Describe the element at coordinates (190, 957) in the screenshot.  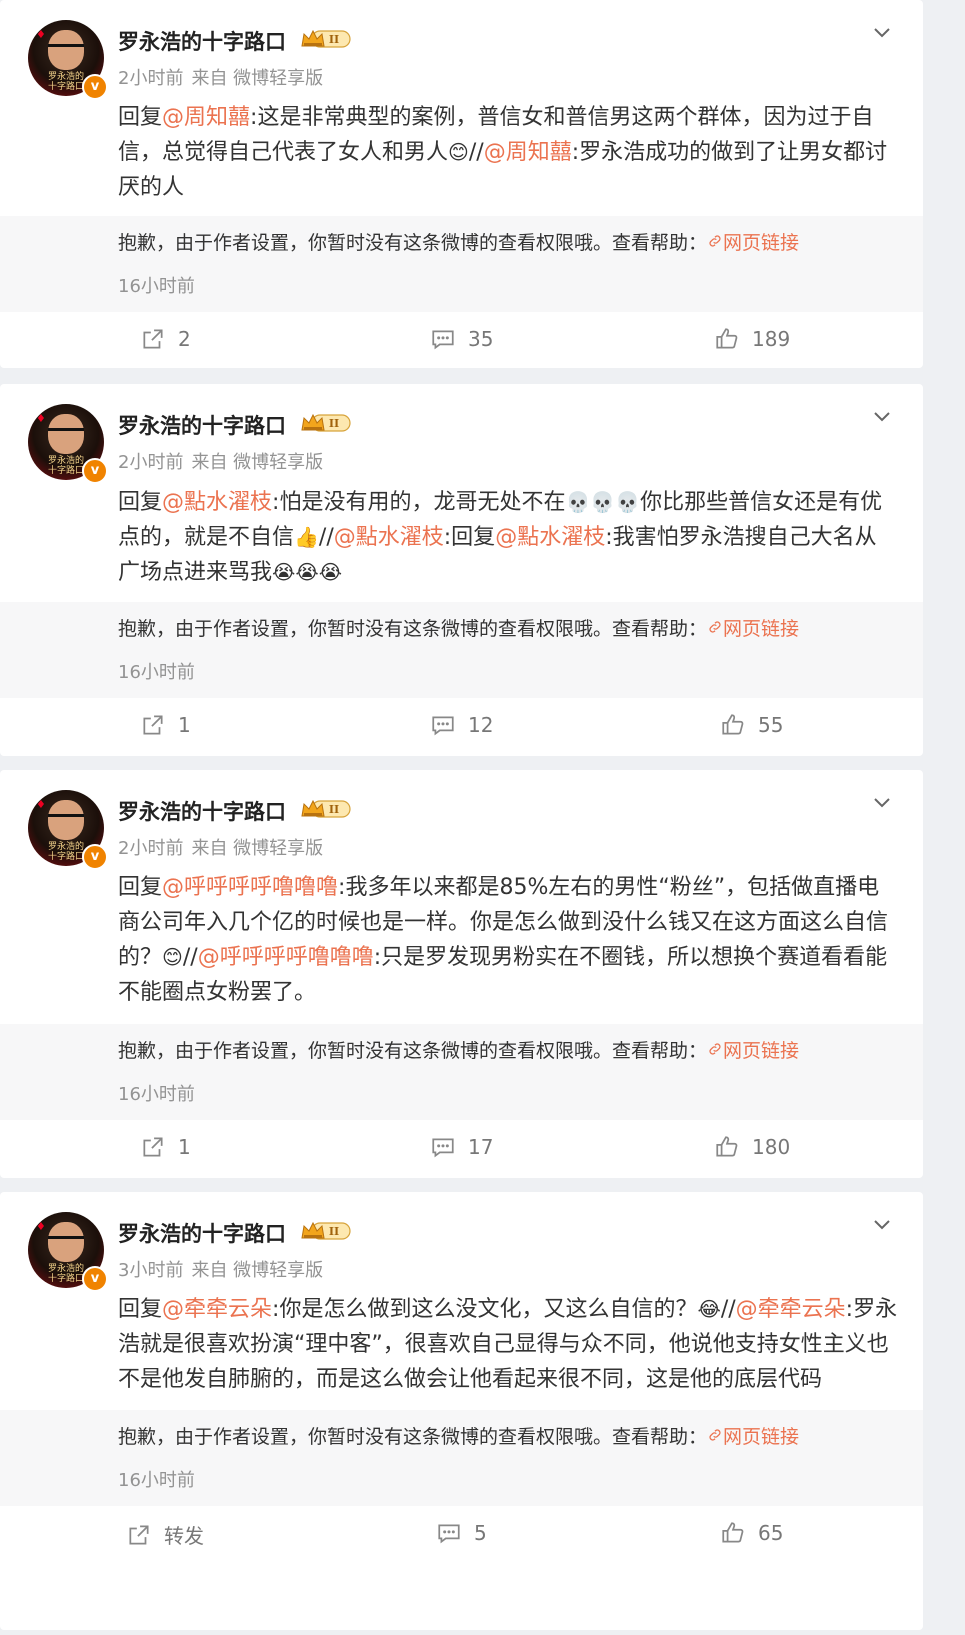
I see `text-segment: ￼//` at that location.